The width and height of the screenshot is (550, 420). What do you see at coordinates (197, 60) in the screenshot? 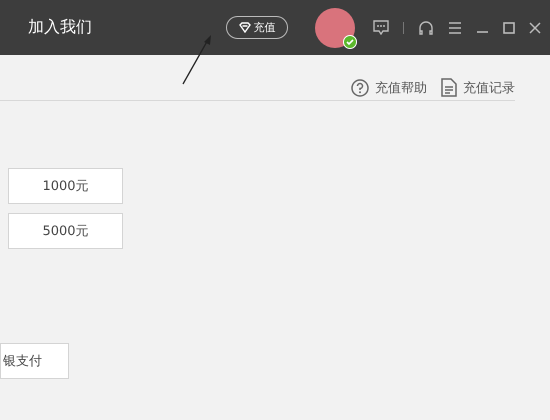
I see `annotation-arrow` at bounding box center [197, 60].